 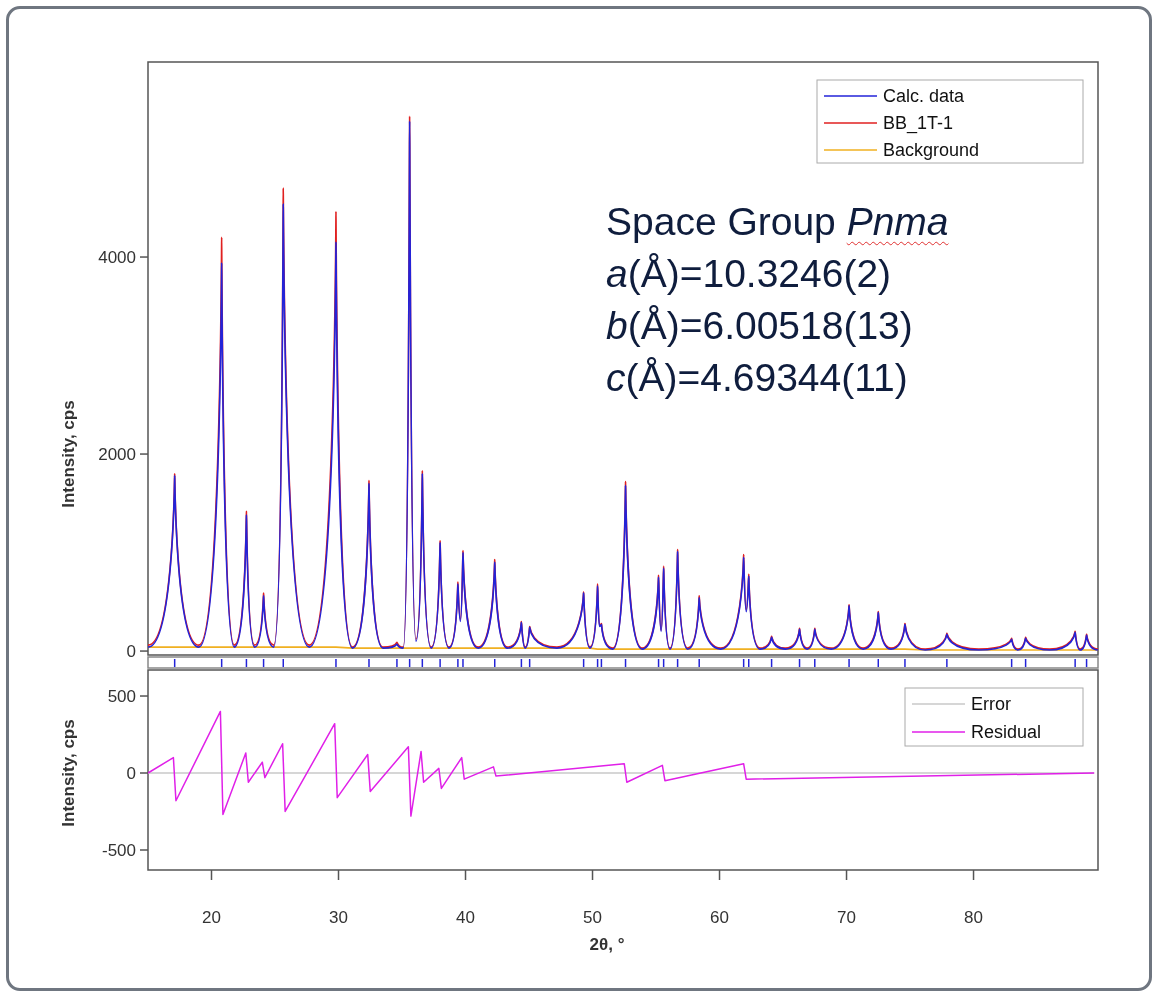 I want to click on axis-title: 2θ, °, so click(x=607, y=944).